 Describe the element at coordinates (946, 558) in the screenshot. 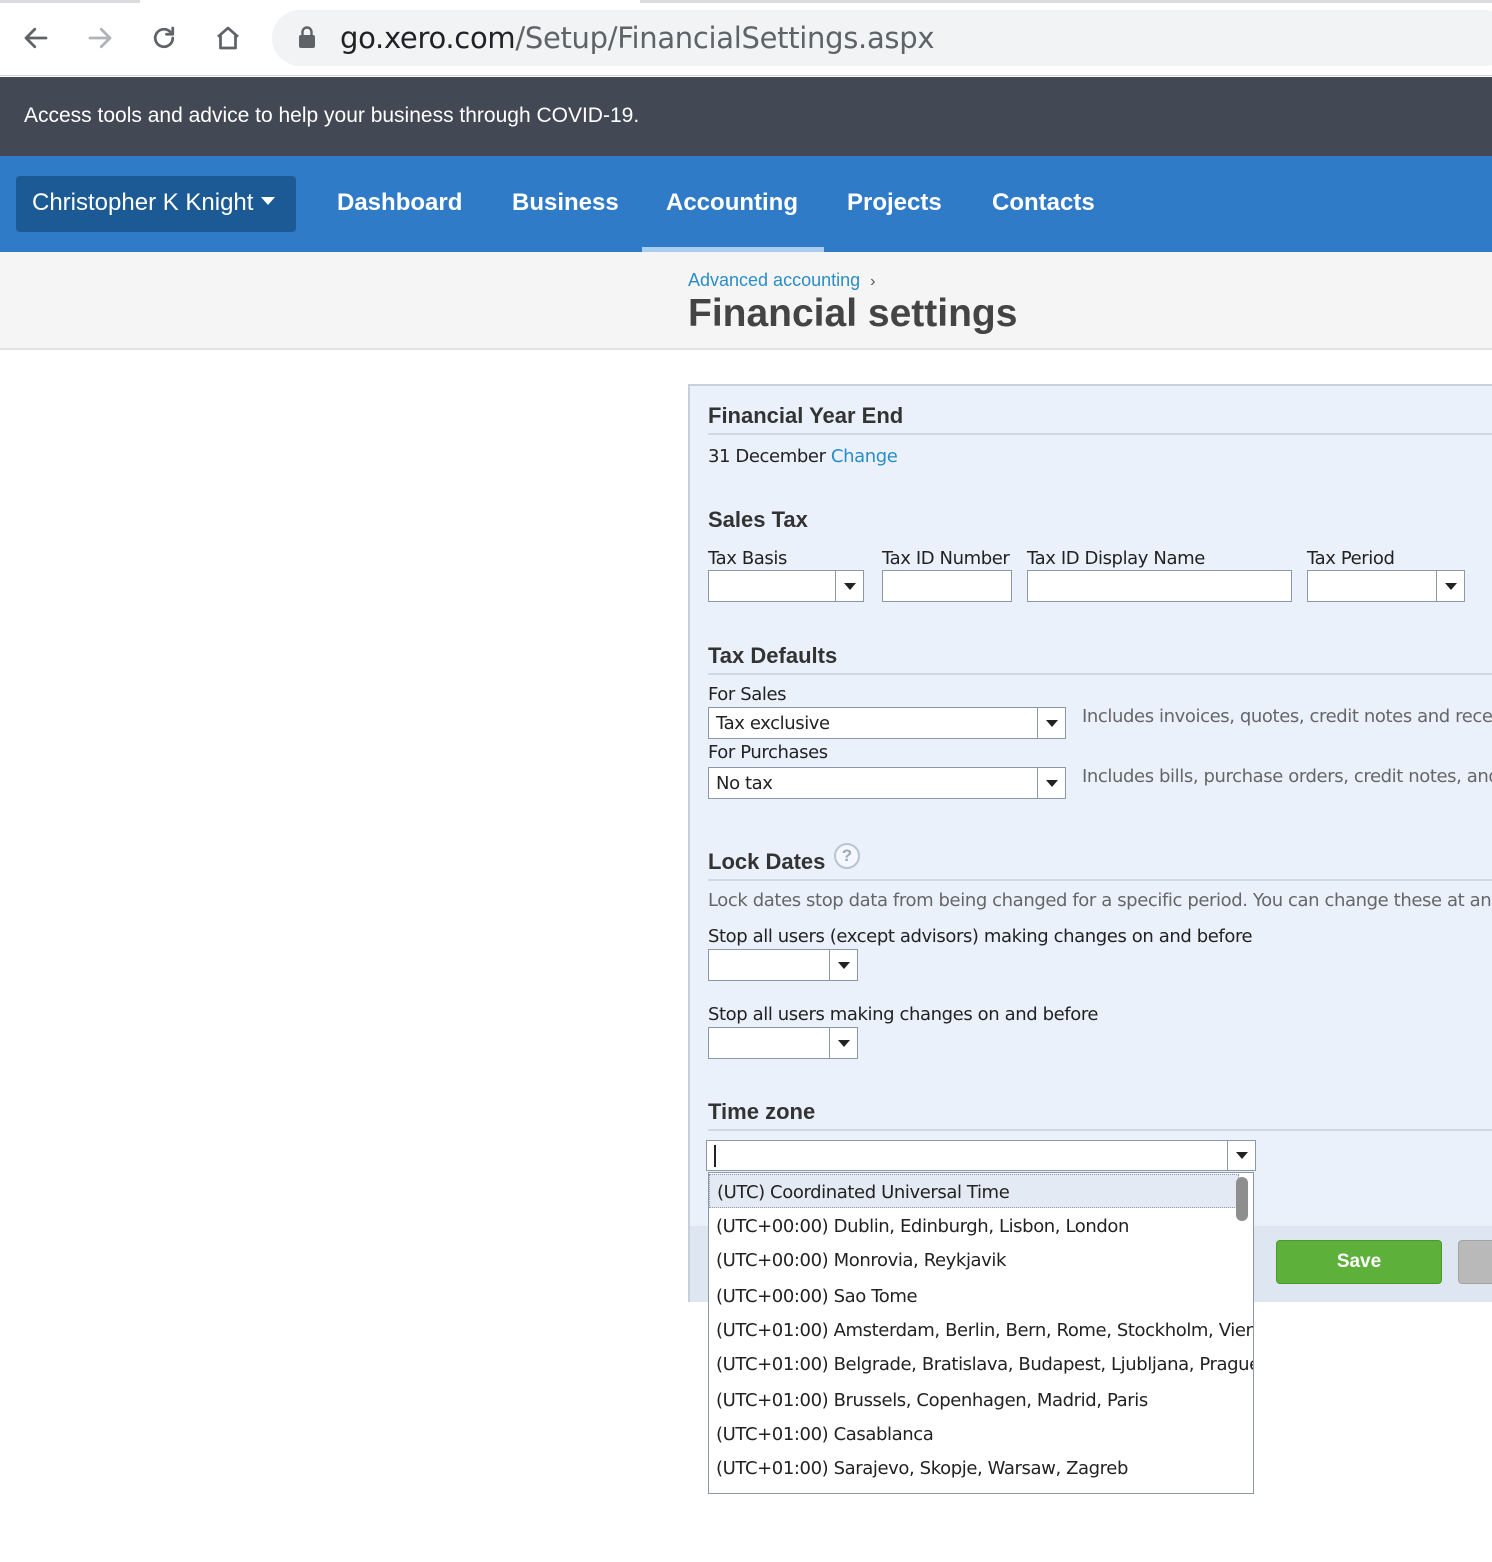

I see `tax-id-number-label: Tax ID Number` at that location.